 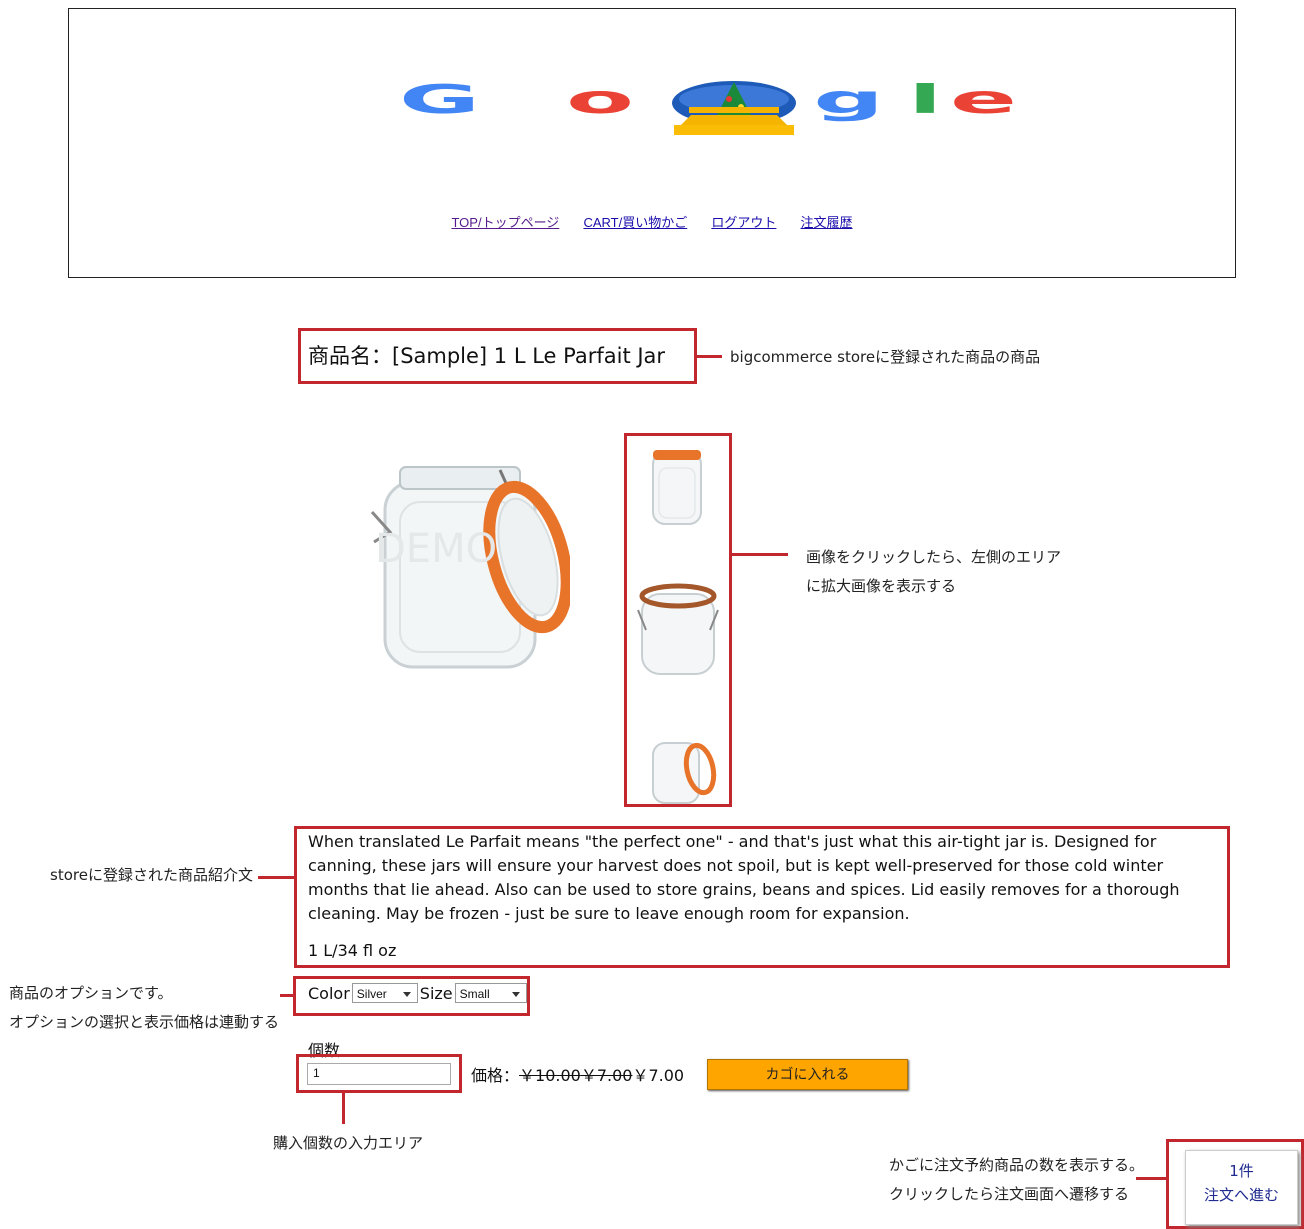 I want to click on price-old-2: ￥7.00, so click(x=606, y=1075).